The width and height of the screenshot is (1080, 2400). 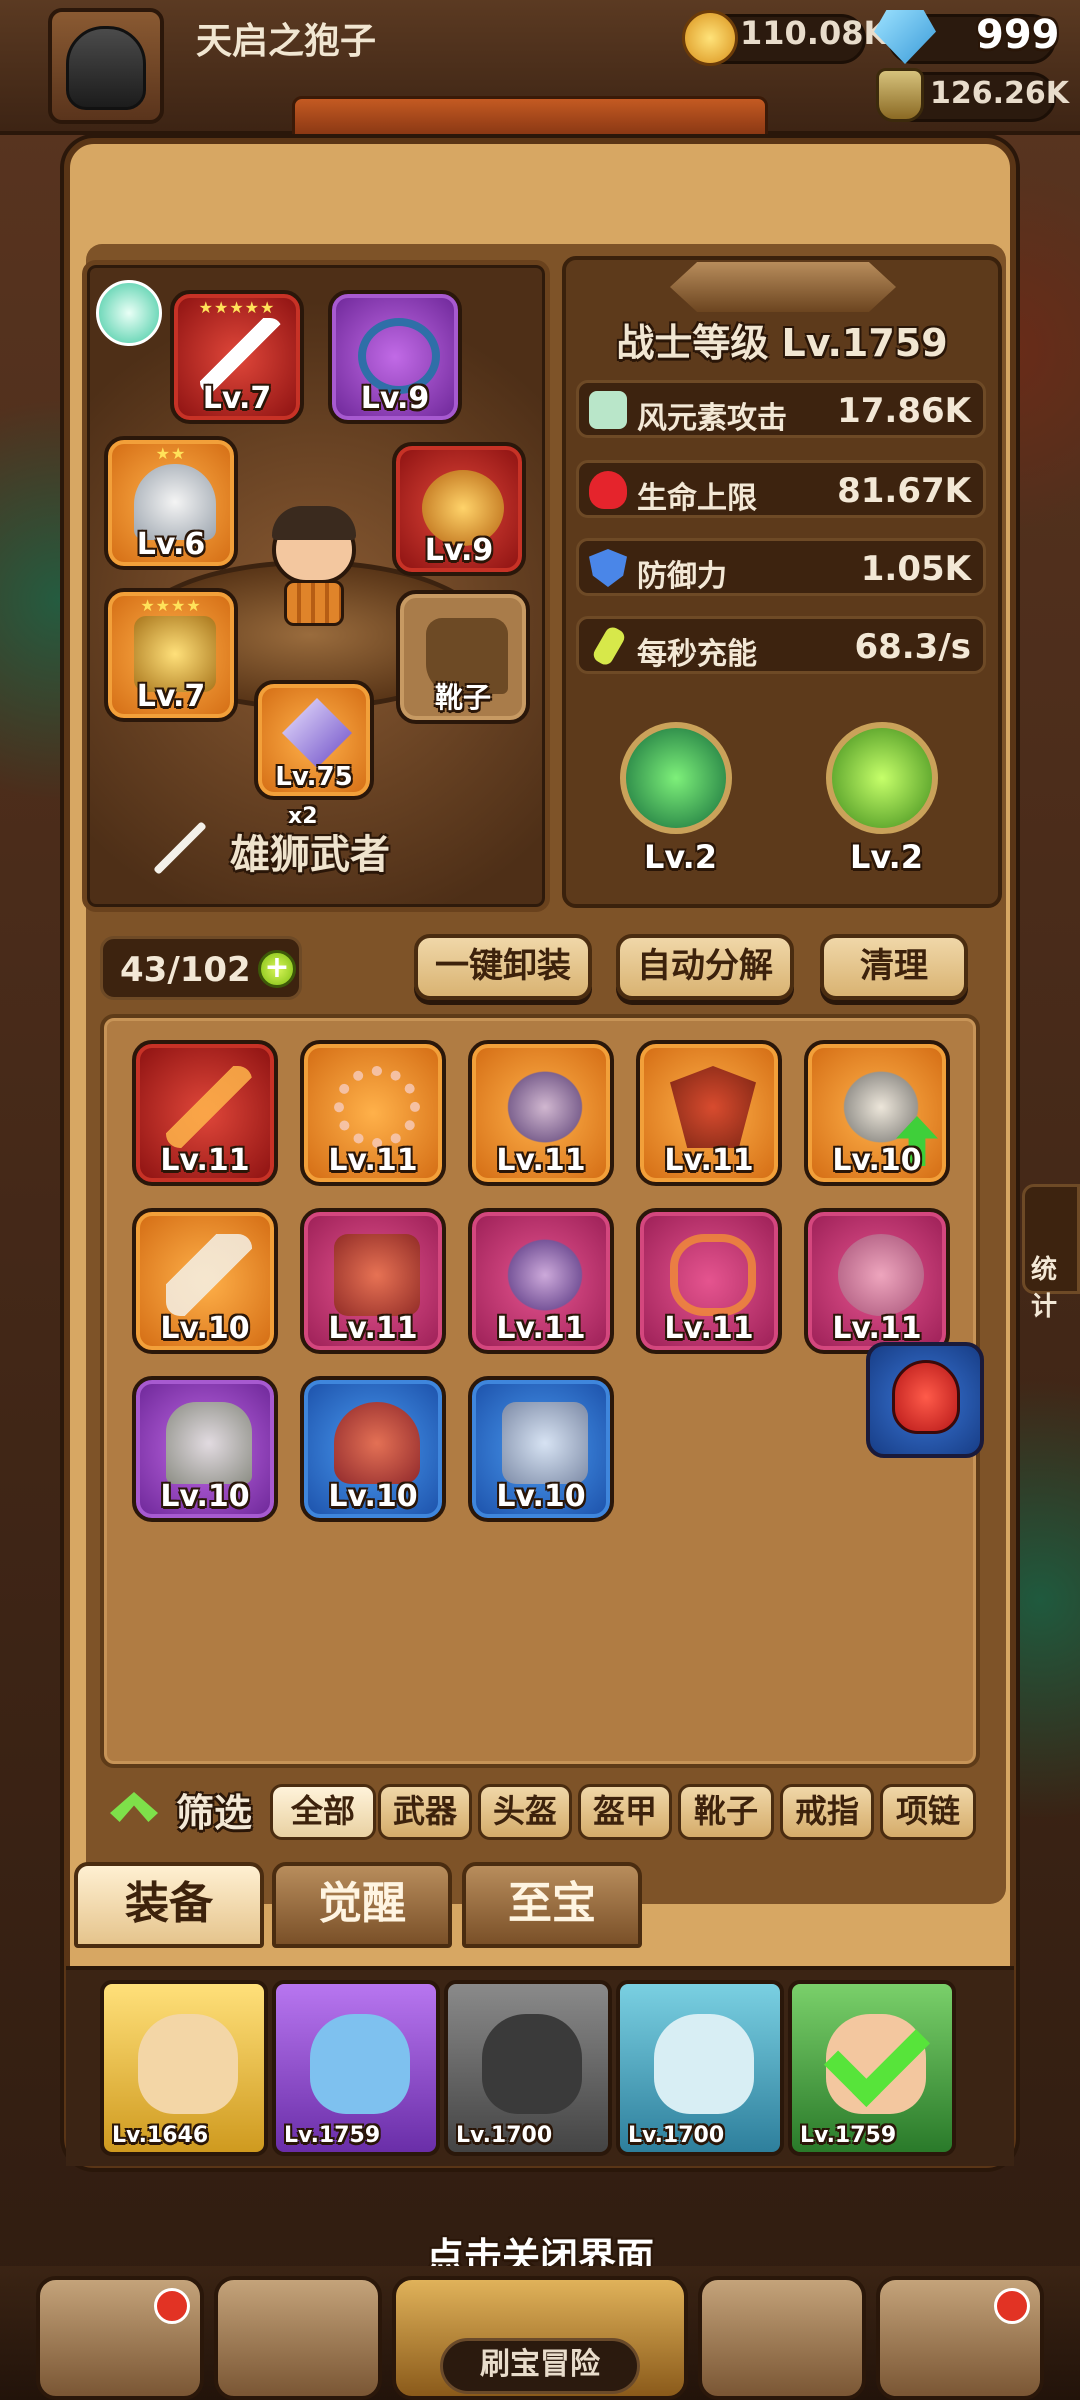 I want to click on hero-card: Lv.1759, so click(x=356, y=2068).